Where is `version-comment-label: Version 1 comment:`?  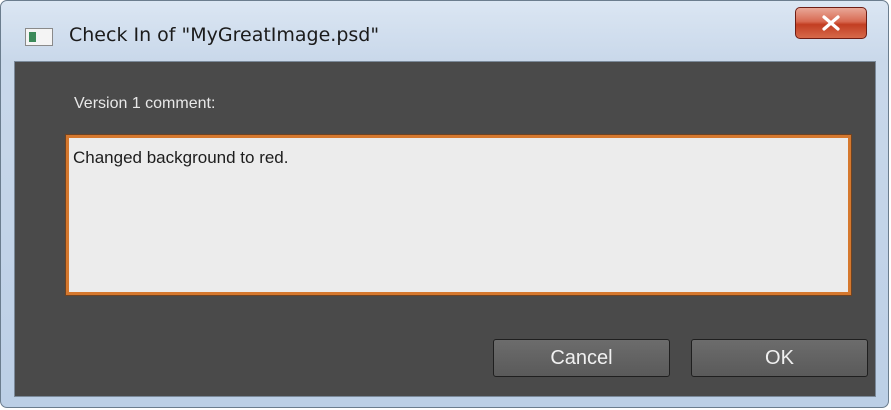
version-comment-label: Version 1 comment: is located at coordinates (145, 103).